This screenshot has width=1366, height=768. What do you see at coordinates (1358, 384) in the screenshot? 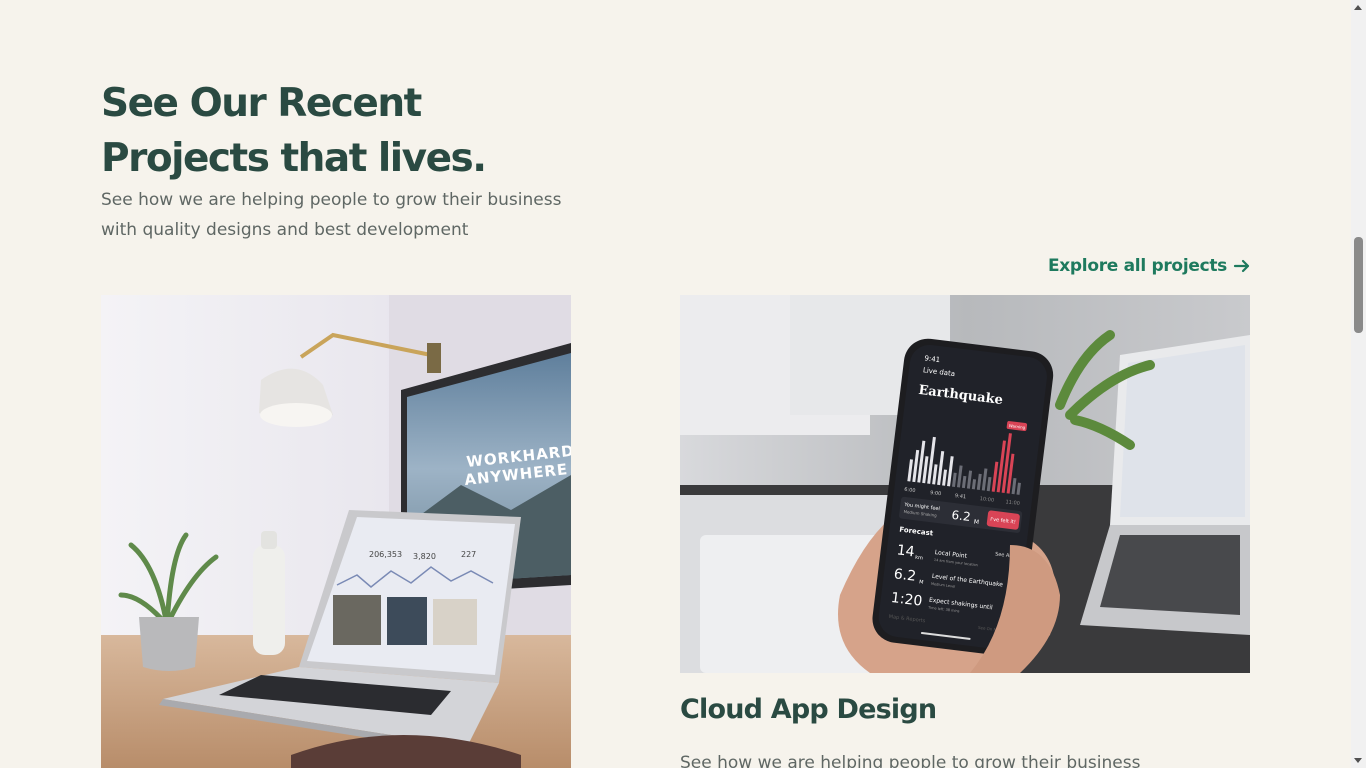
I see `vertical-scrollbar` at bounding box center [1358, 384].